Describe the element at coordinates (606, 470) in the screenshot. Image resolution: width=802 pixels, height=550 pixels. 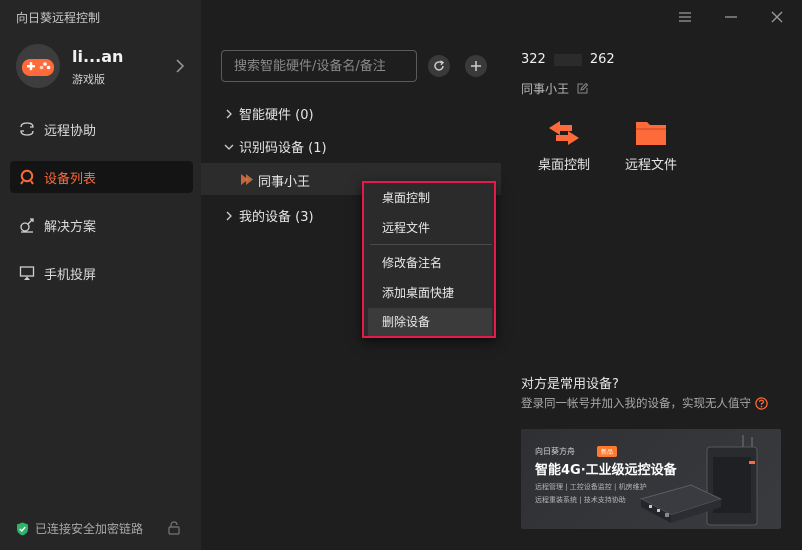
I see `banner-title: 智能4G·工业级远控设备` at that location.